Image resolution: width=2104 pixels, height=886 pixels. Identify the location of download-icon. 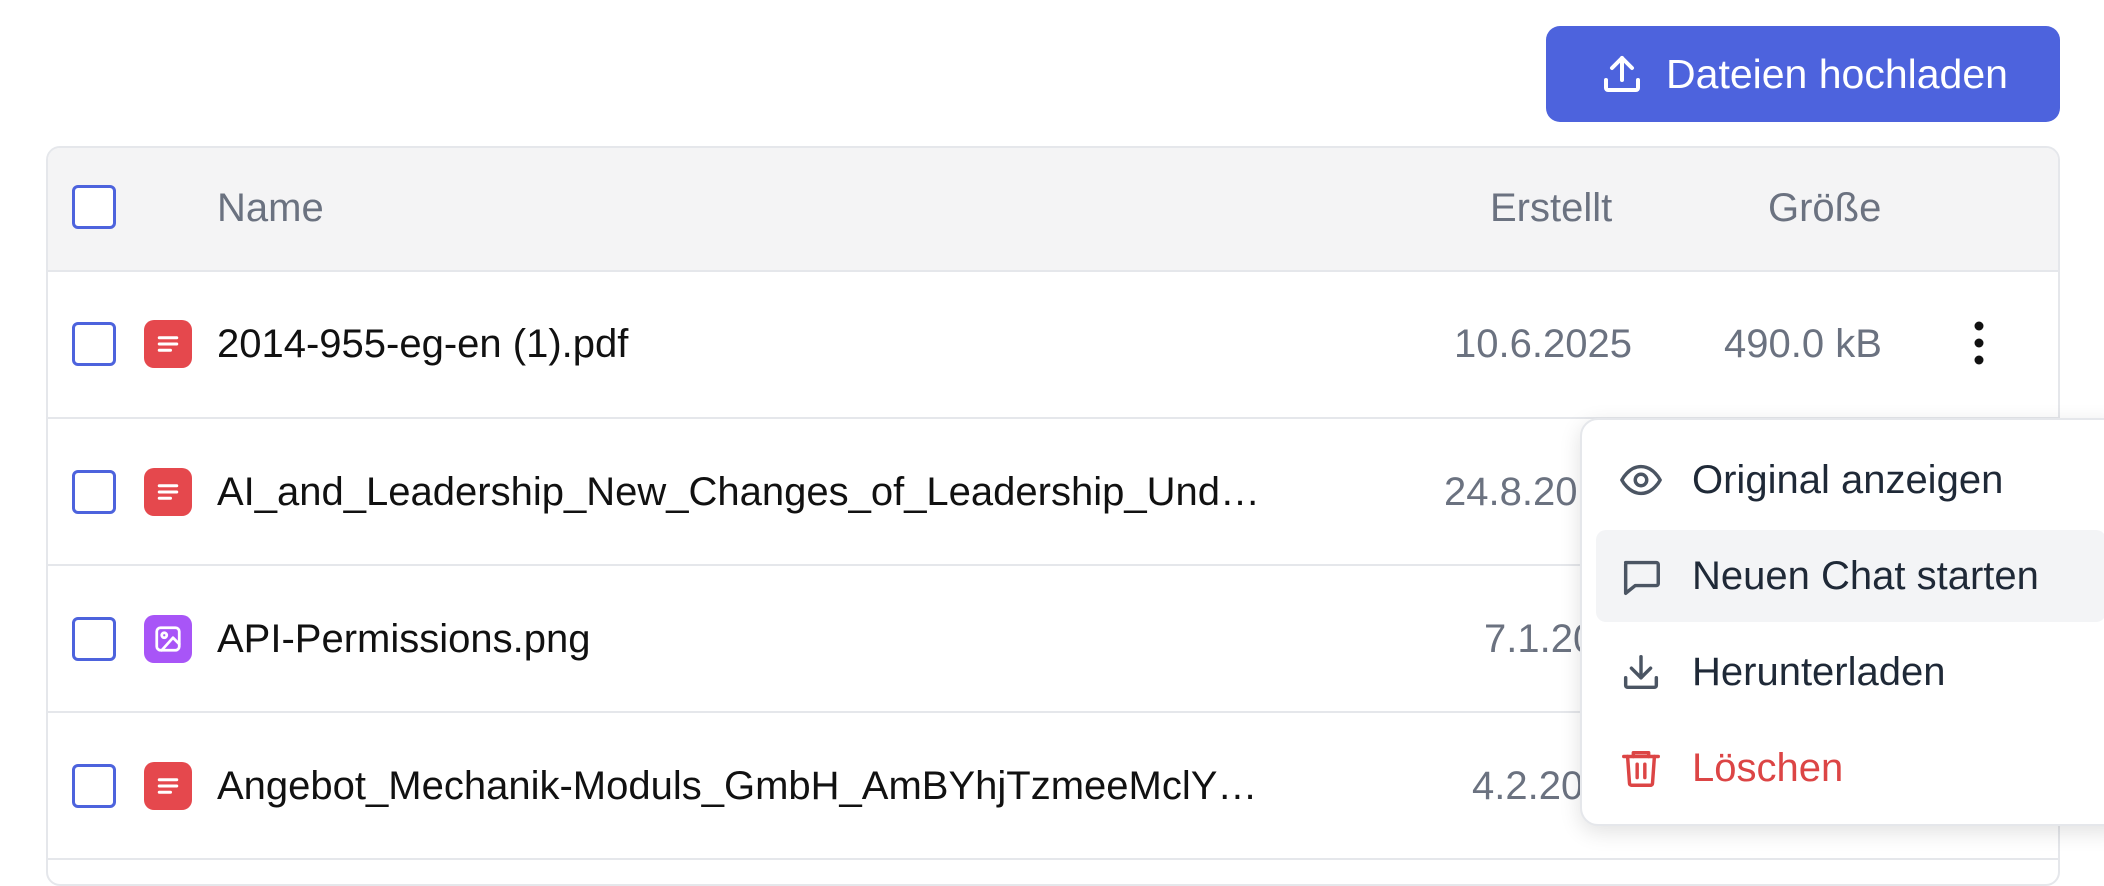
(1641, 672).